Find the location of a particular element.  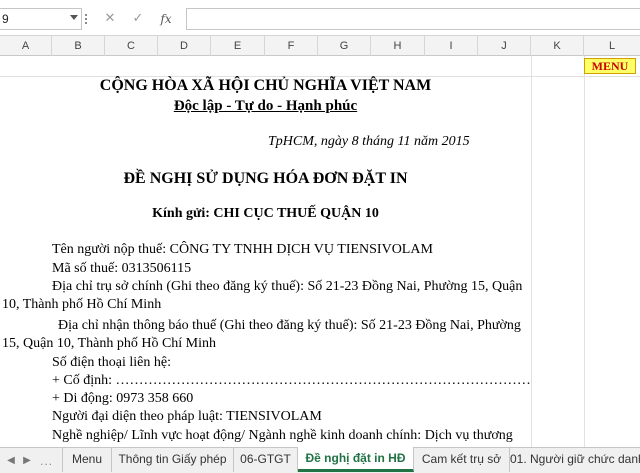

name-box-dropdown-icon is located at coordinates (74, 17).